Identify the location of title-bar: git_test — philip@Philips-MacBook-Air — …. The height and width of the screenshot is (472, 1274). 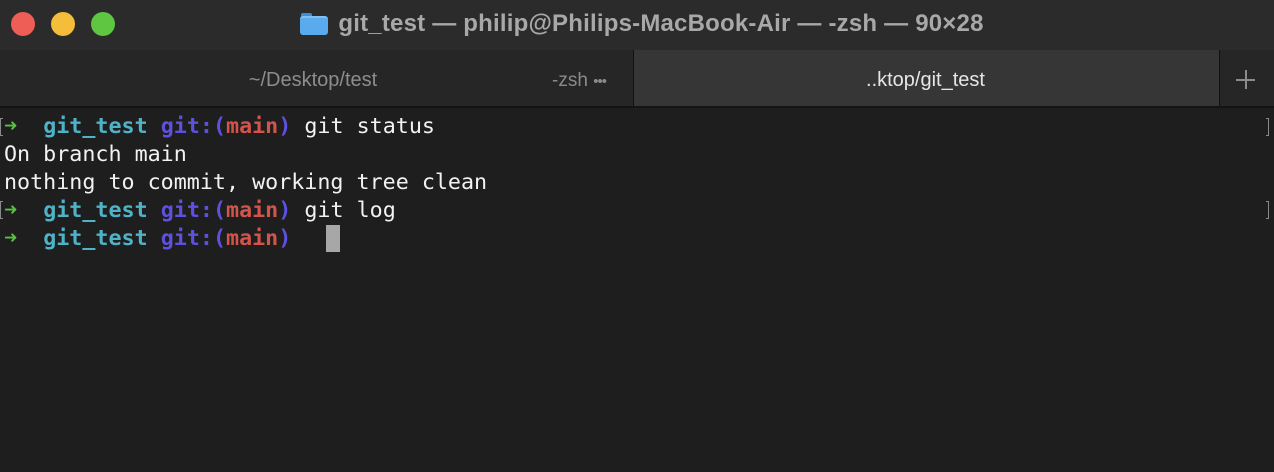
(637, 25).